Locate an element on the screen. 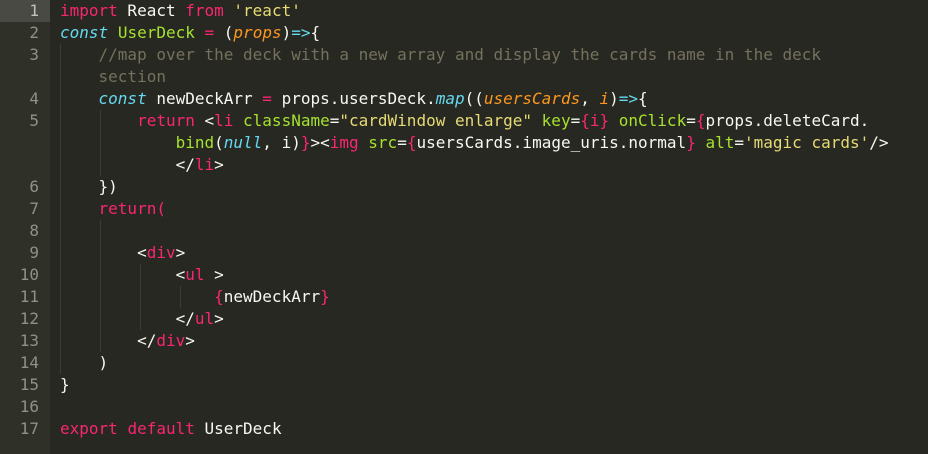  code-token: props.usersDeck. is located at coordinates (353, 98).